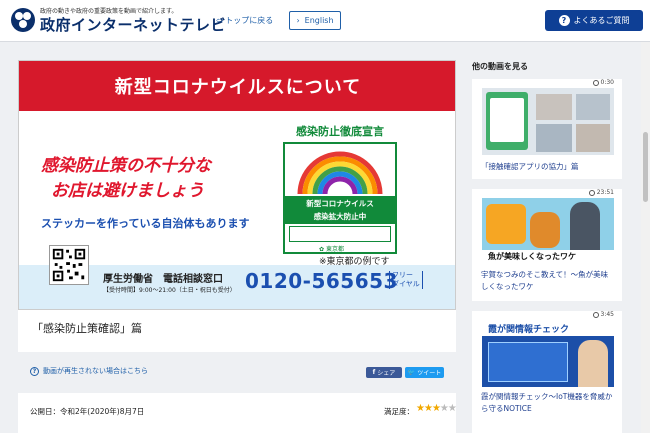 This screenshot has width=650, height=433. I want to click on facebook-share-label: シェア, so click(386, 373).